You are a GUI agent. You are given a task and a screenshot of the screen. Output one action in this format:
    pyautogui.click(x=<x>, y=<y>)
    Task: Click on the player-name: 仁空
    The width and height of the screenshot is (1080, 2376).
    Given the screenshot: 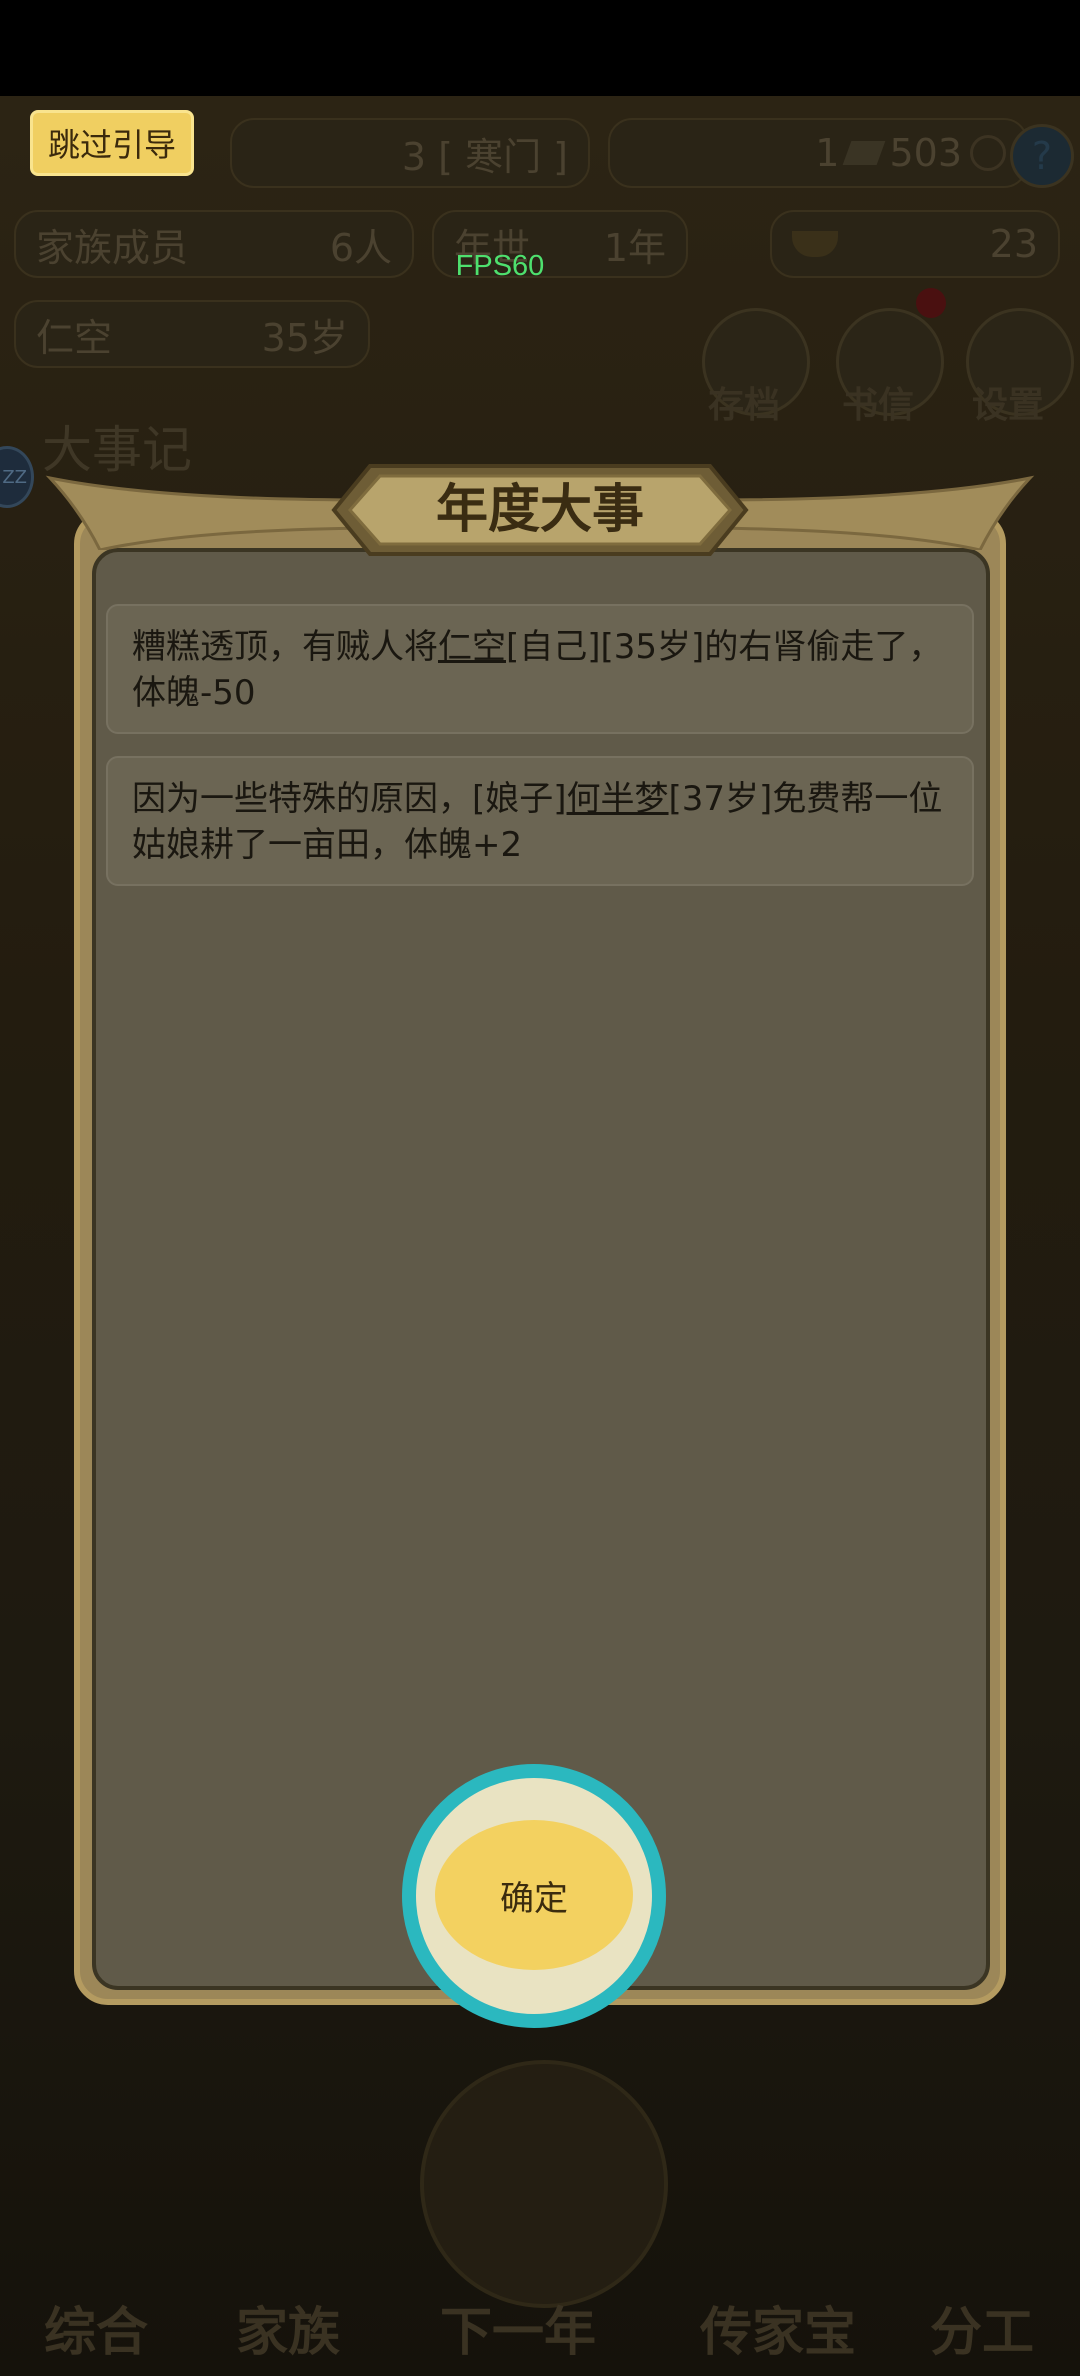 What is the action you would take?
    pyautogui.click(x=74, y=337)
    